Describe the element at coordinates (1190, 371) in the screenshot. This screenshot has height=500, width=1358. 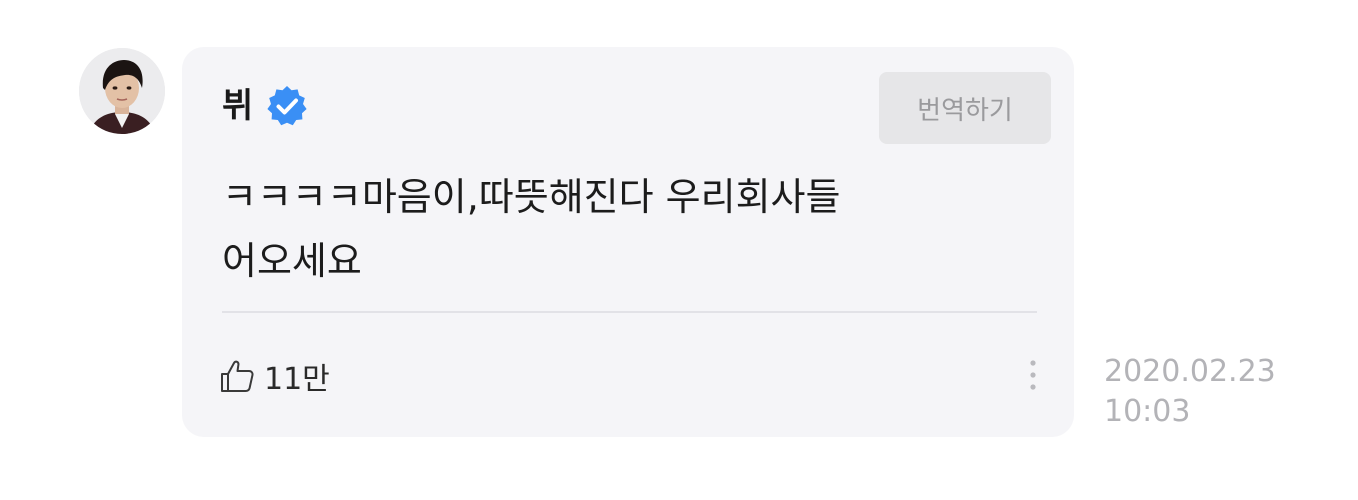
I see `timestamp-date: 2020.02.23` at that location.